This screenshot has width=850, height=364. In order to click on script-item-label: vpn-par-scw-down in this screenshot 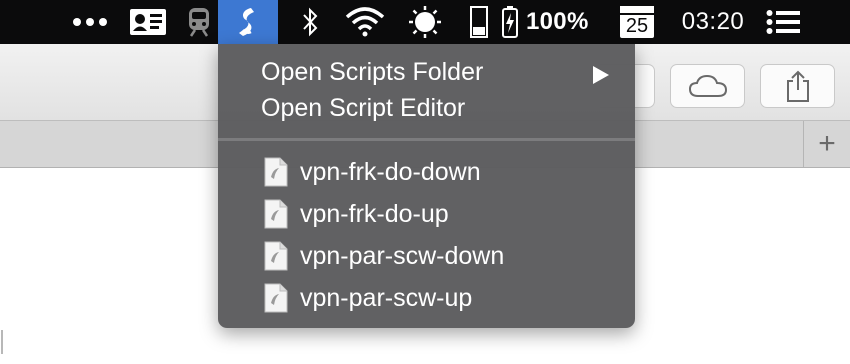, I will do `click(402, 256)`.